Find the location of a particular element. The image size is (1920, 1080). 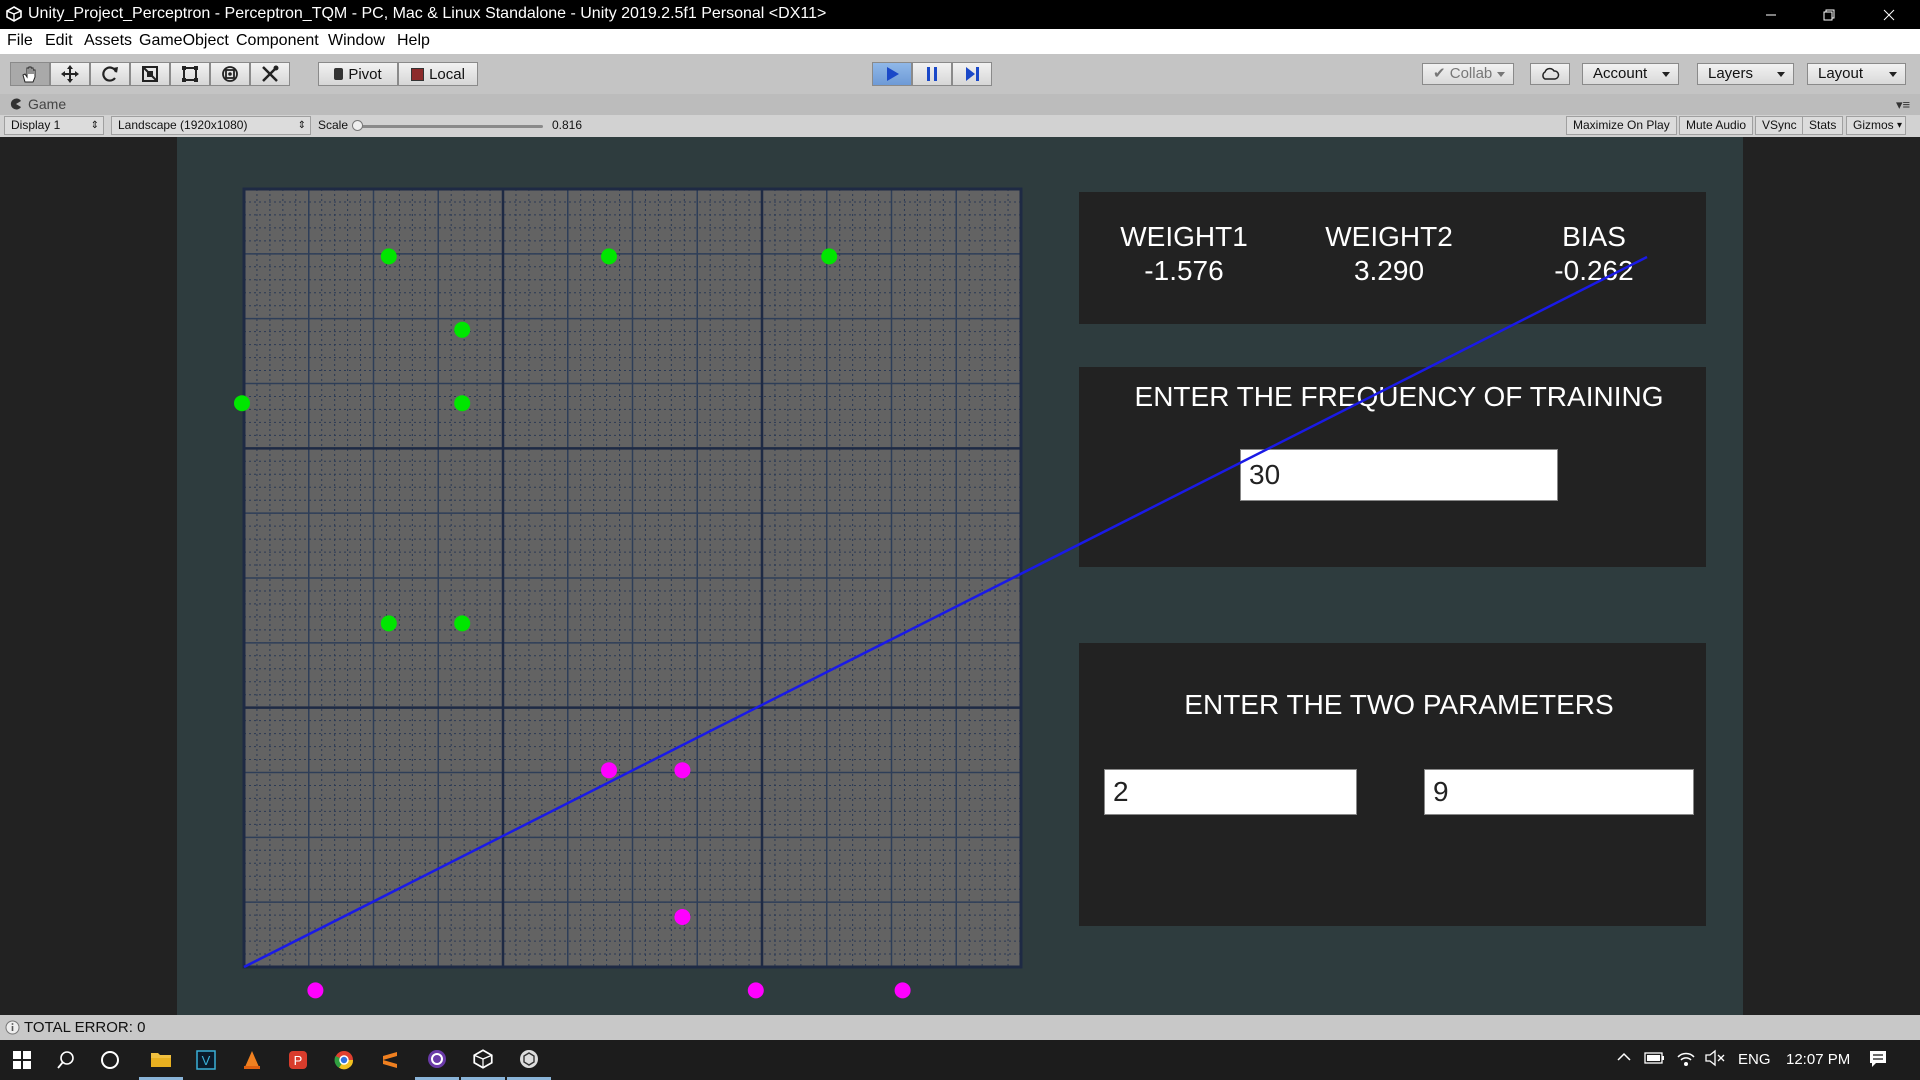

taskbar-vlc is located at coordinates (252, 1060).